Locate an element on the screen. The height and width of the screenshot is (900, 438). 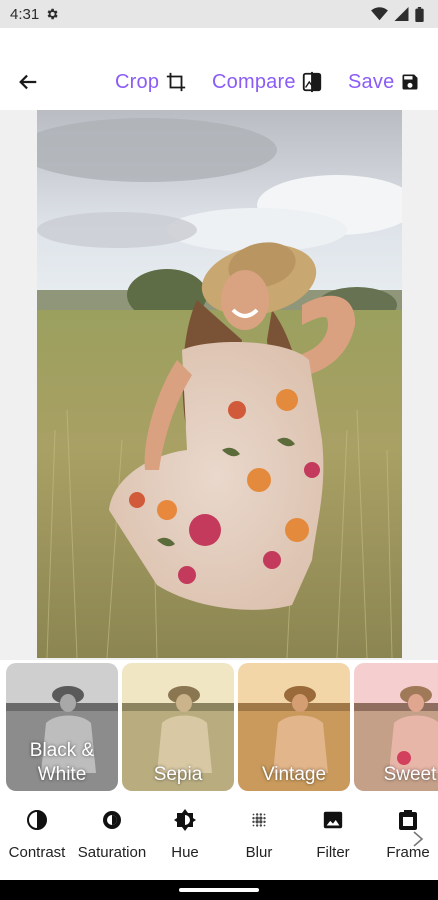
hue-icon is located at coordinates (185, 820).